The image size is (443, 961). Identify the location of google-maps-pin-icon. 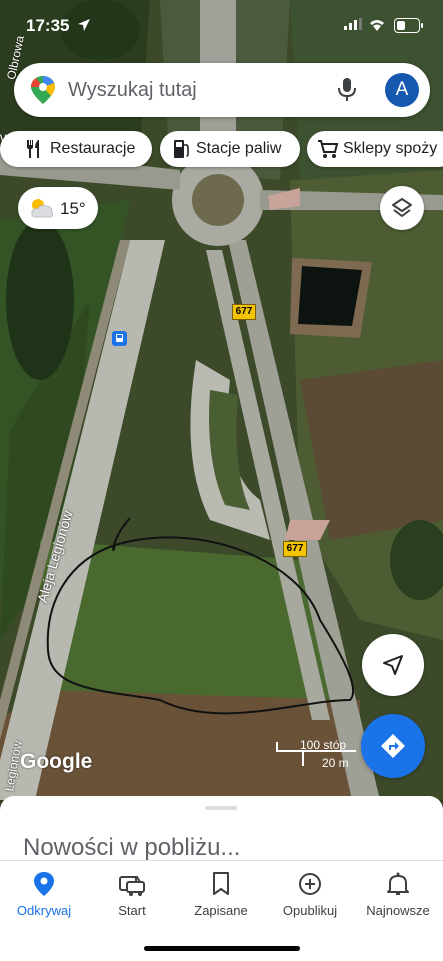
(43, 90).